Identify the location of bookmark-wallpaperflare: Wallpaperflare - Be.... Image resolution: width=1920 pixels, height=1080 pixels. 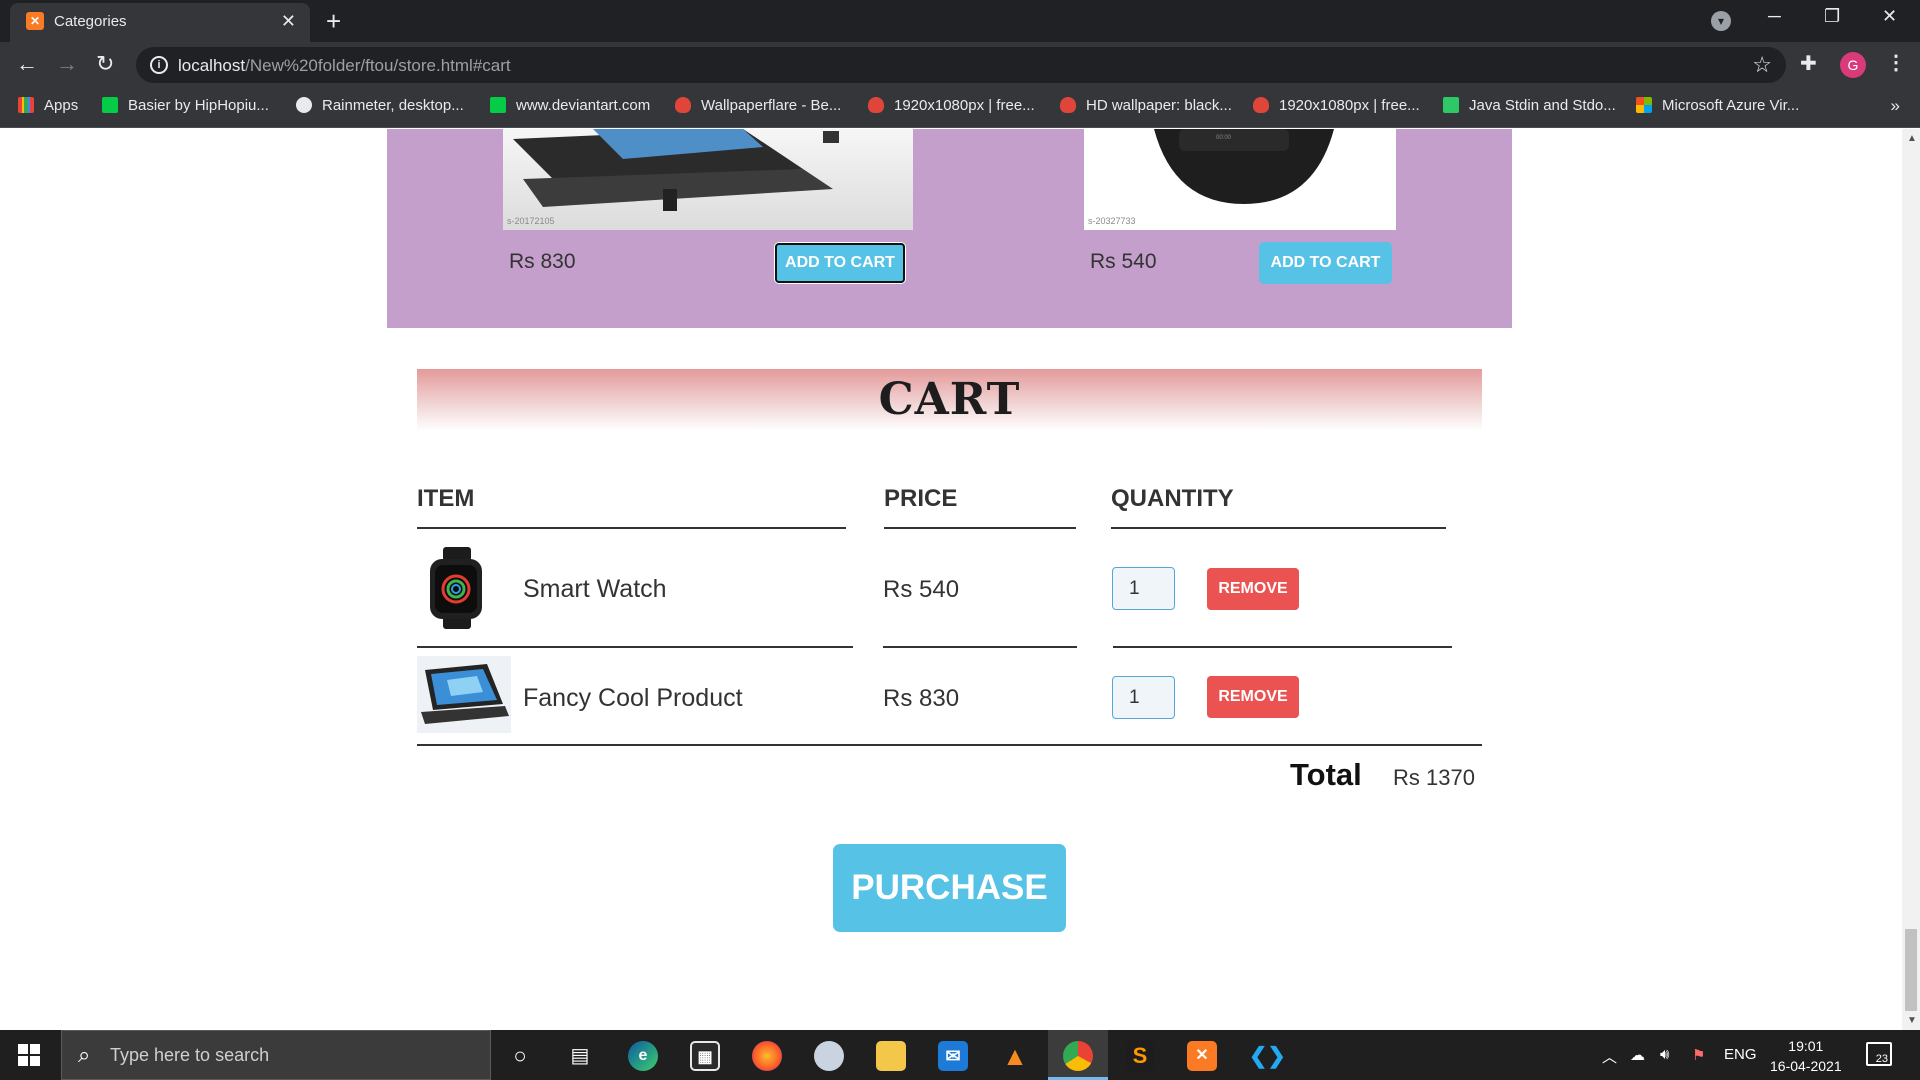
(758, 105).